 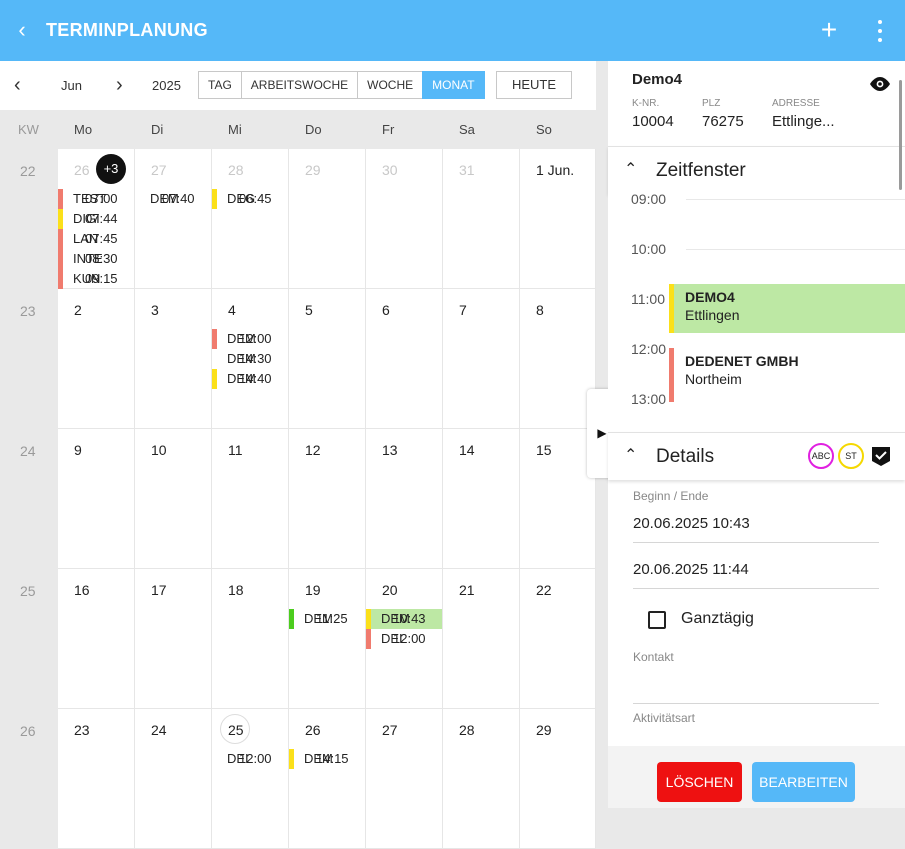 I want to click on day-number: 28, so click(x=236, y=170).